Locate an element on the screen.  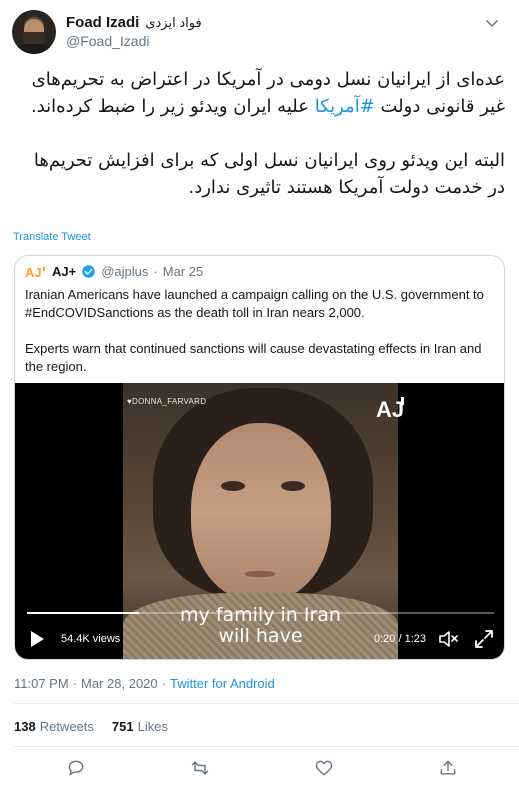
likes-count: 751 is located at coordinates (122, 726).